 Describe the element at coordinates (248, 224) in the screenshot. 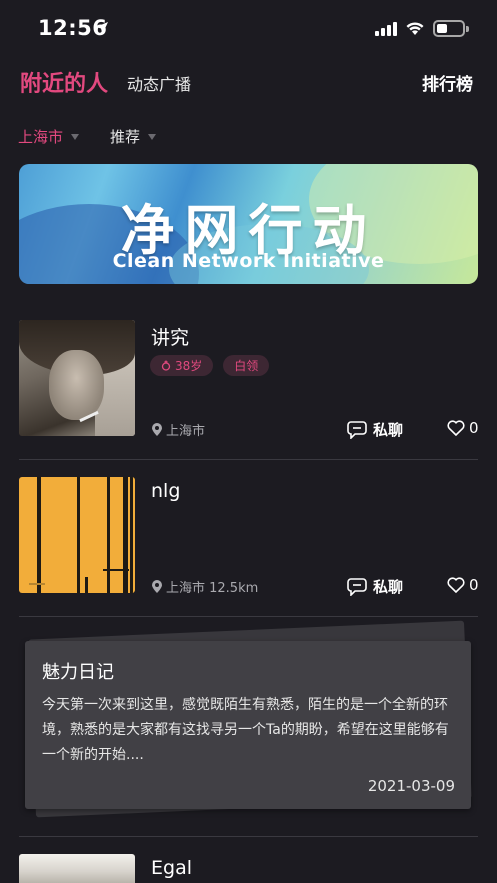

I see `clean-network-banner: 净网行动 Clean Network Initiative` at that location.